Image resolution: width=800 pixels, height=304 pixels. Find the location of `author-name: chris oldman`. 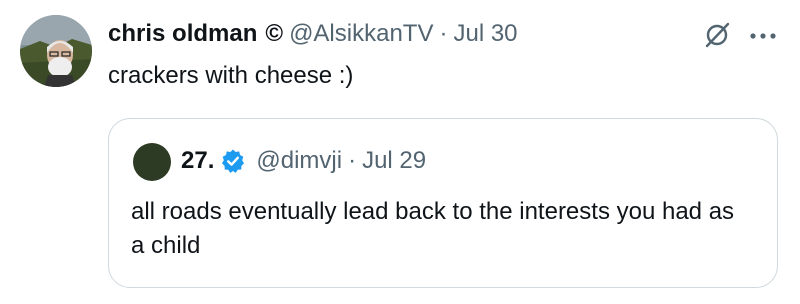

author-name: chris oldman is located at coordinates (182, 34).